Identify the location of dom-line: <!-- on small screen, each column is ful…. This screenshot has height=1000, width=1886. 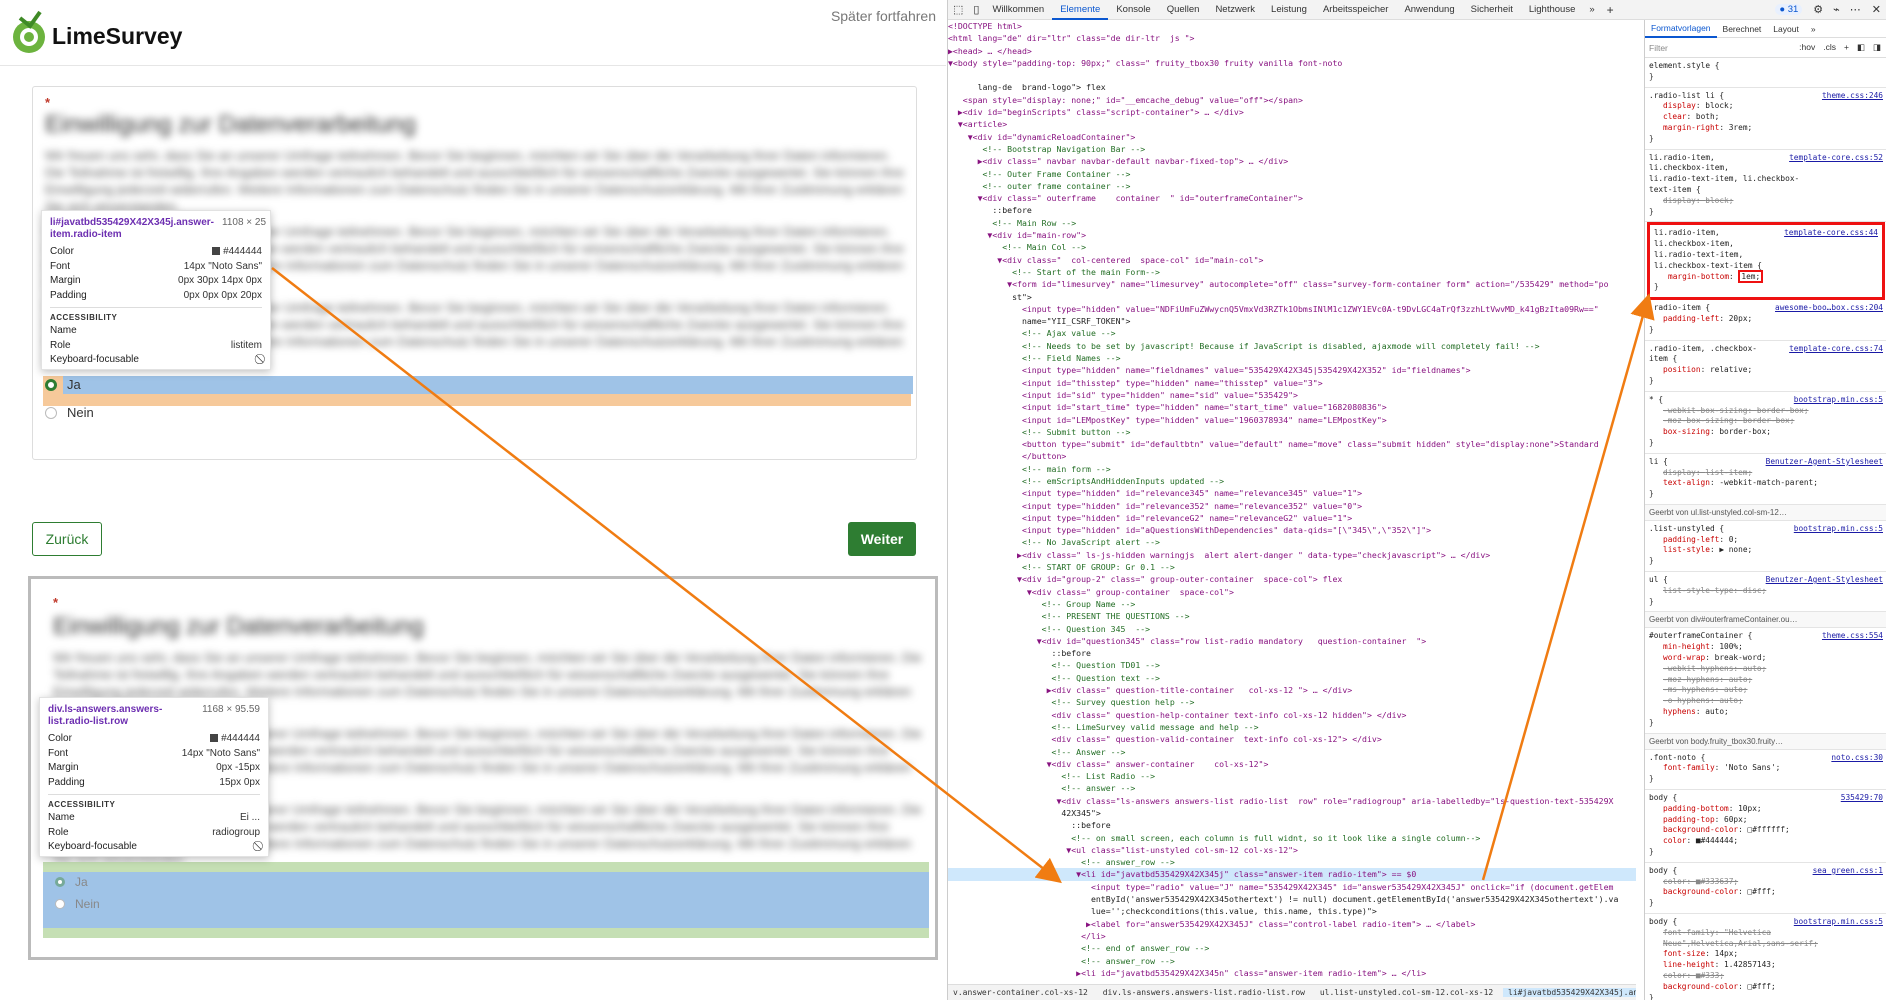
(1292, 838).